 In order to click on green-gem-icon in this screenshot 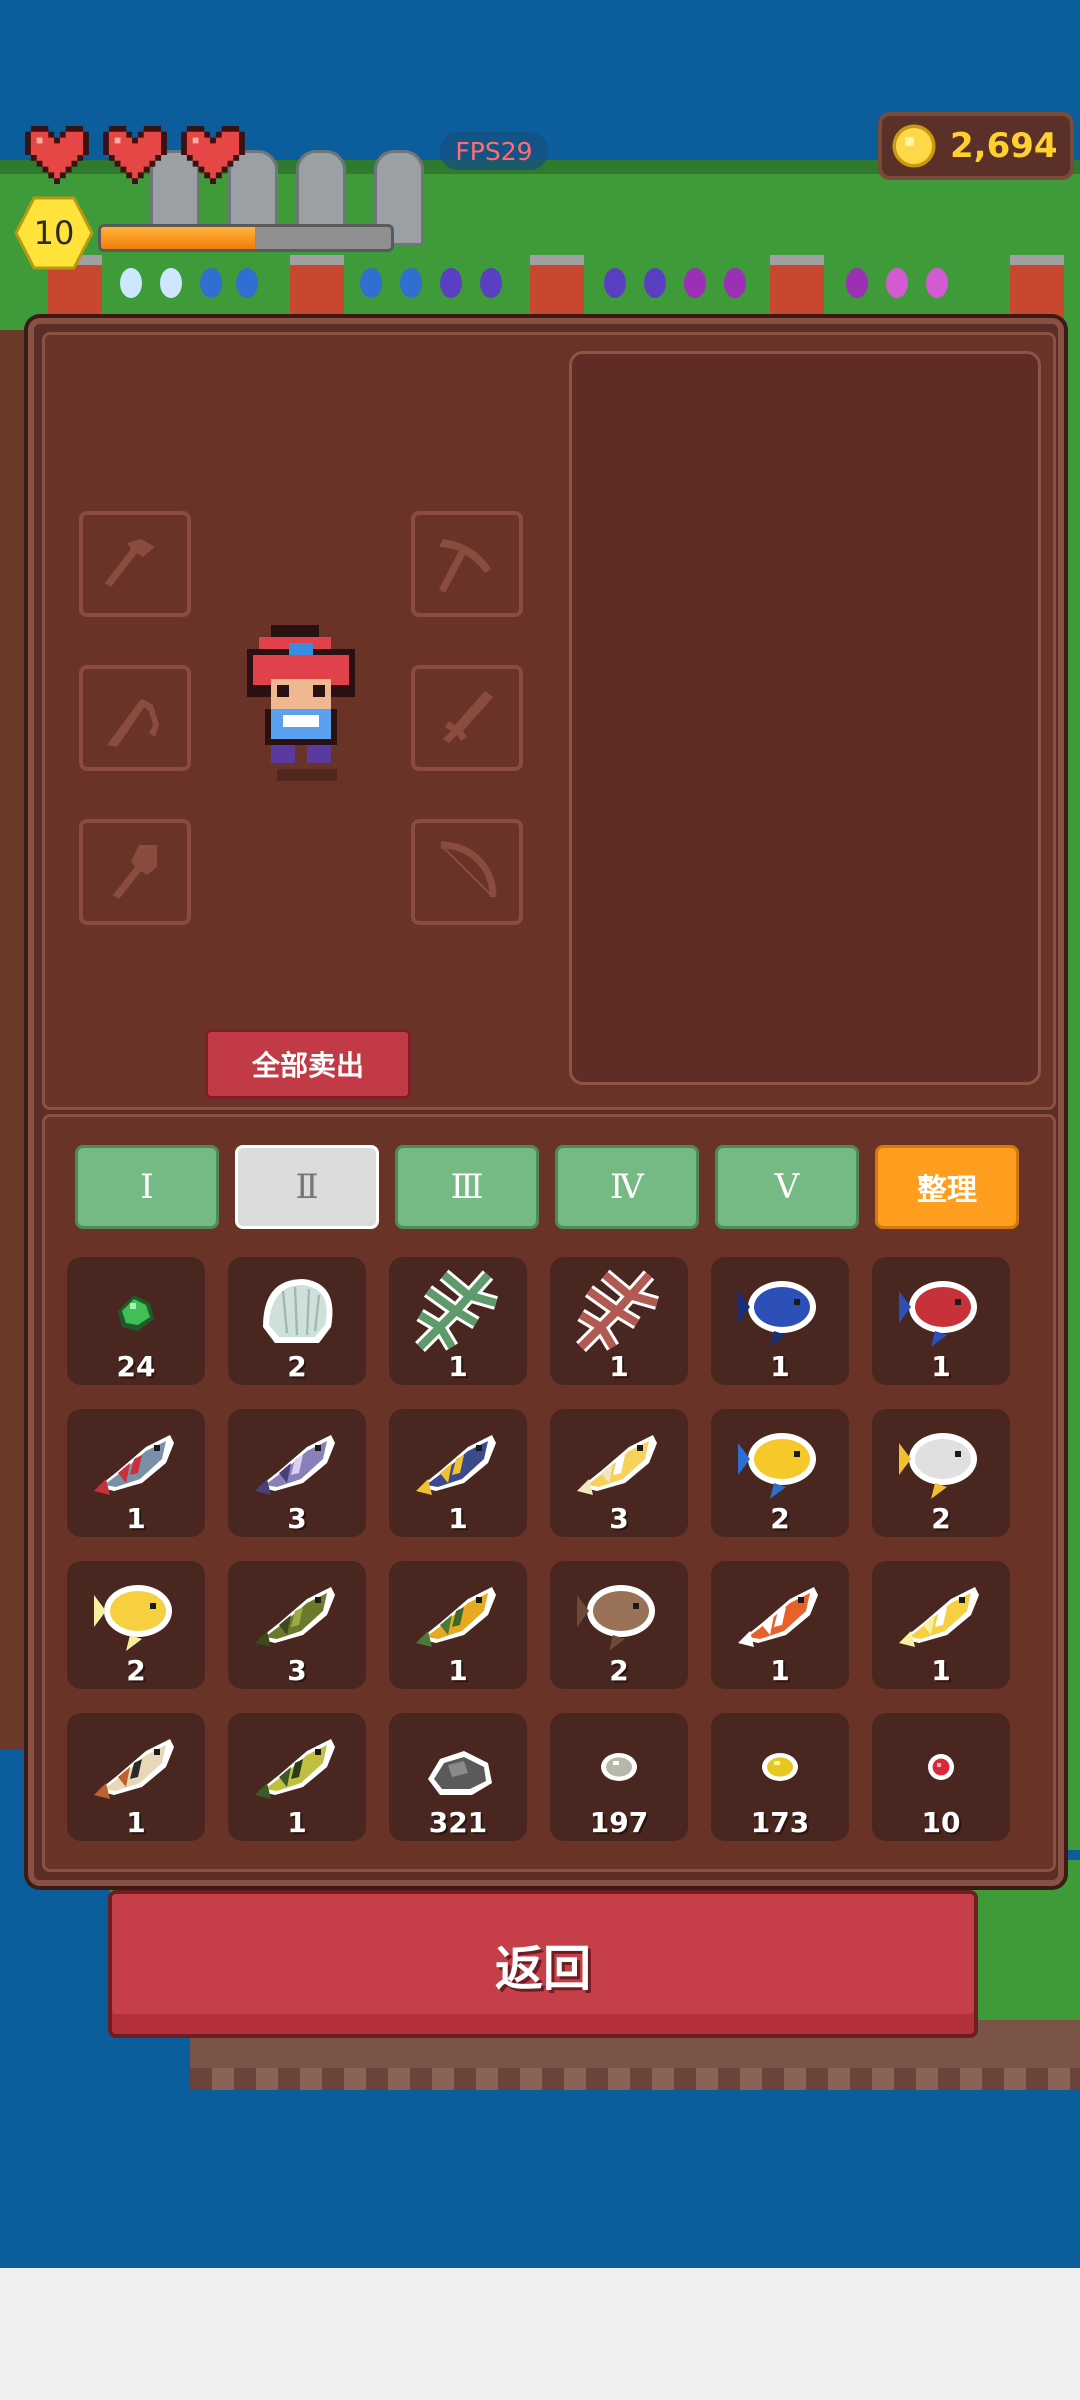, I will do `click(136, 1310)`.